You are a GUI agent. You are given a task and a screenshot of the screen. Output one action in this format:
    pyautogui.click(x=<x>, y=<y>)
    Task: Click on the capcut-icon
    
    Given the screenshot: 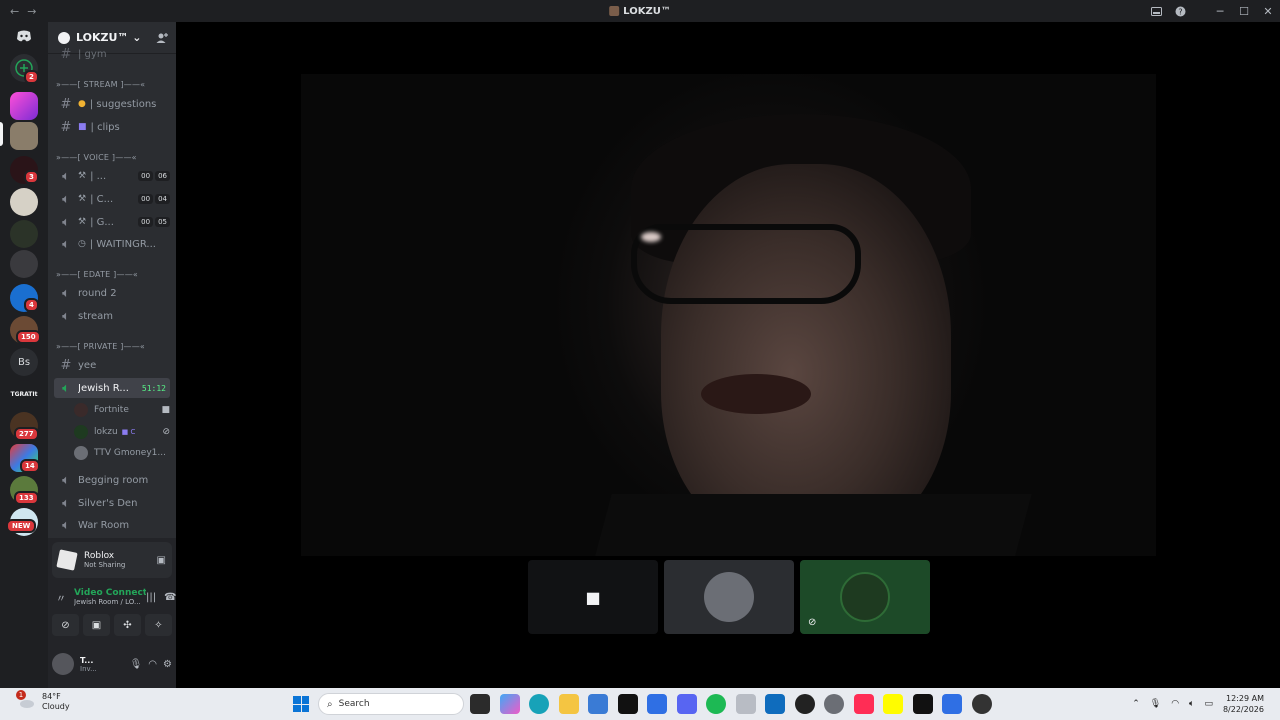 What is the action you would take?
    pyautogui.click(x=922, y=704)
    